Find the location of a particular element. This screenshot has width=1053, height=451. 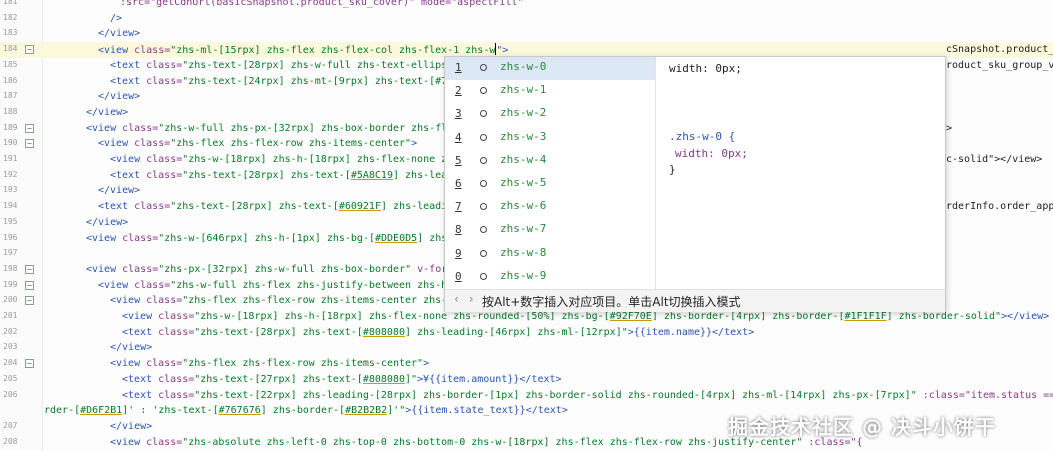

item-label: zhs-w-5 is located at coordinates (523, 182).